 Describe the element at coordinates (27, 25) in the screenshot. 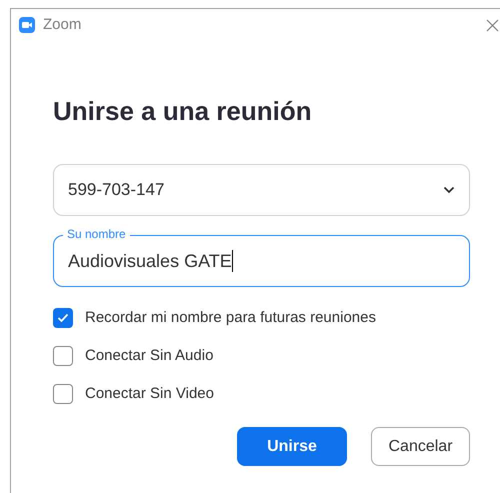

I see `video-camera-icon` at that location.